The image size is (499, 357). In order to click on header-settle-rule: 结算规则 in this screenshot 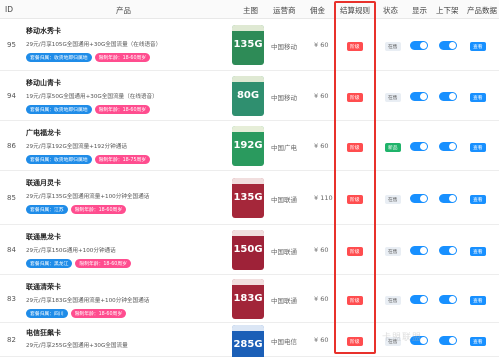, I will do `click(355, 10)`.